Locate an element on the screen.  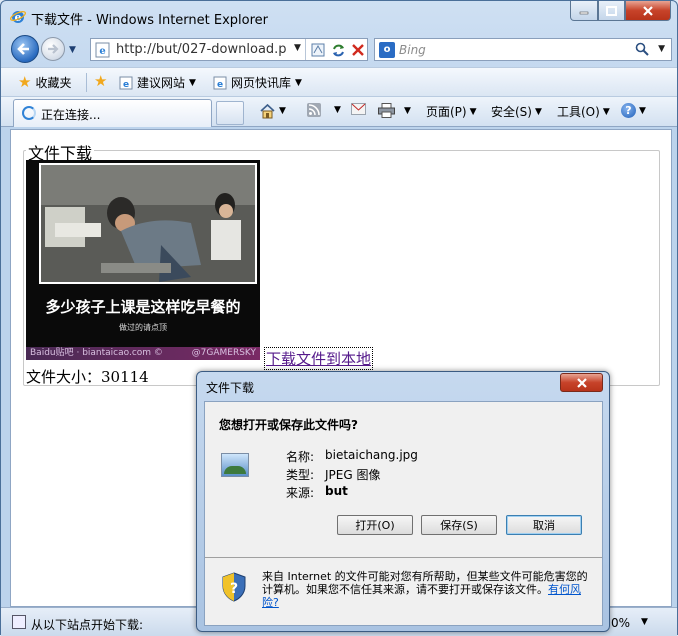
recent-pages-dropdown-icon: ▼ is located at coordinates (72, 50).